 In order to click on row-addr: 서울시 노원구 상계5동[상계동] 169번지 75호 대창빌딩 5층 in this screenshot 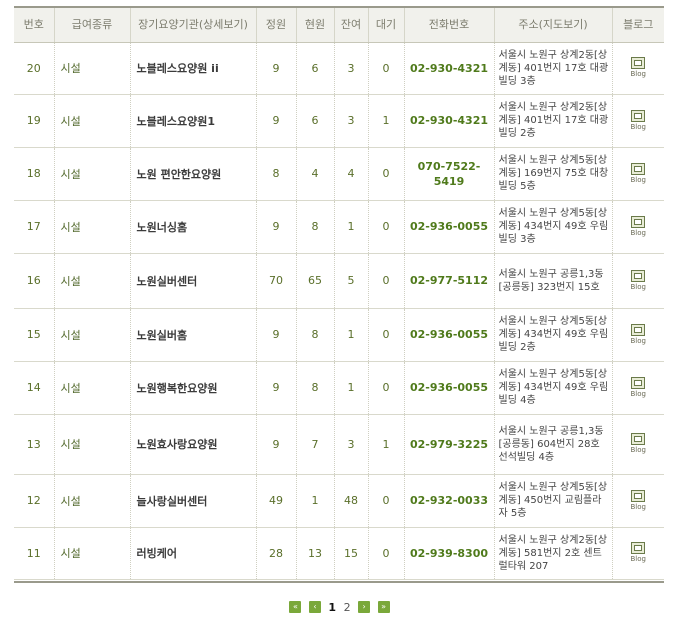, I will do `click(553, 174)`.